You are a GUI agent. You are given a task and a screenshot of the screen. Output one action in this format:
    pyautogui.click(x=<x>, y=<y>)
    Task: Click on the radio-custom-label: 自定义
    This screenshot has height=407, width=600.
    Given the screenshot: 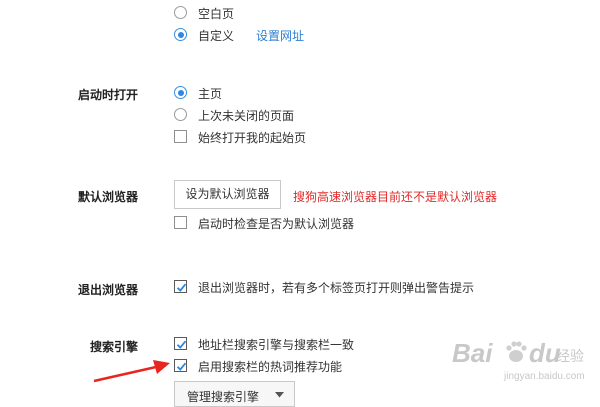 What is the action you would take?
    pyautogui.click(x=216, y=36)
    